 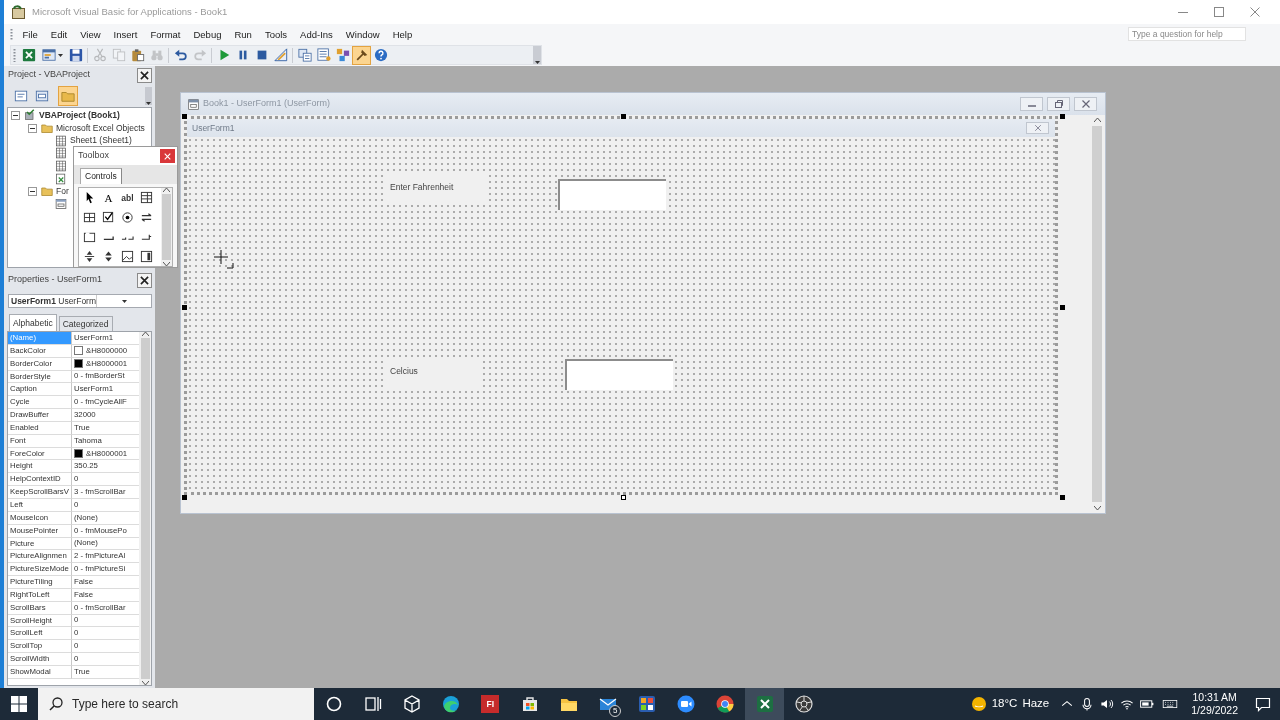 I want to click on menu-item: File, so click(x=30, y=34).